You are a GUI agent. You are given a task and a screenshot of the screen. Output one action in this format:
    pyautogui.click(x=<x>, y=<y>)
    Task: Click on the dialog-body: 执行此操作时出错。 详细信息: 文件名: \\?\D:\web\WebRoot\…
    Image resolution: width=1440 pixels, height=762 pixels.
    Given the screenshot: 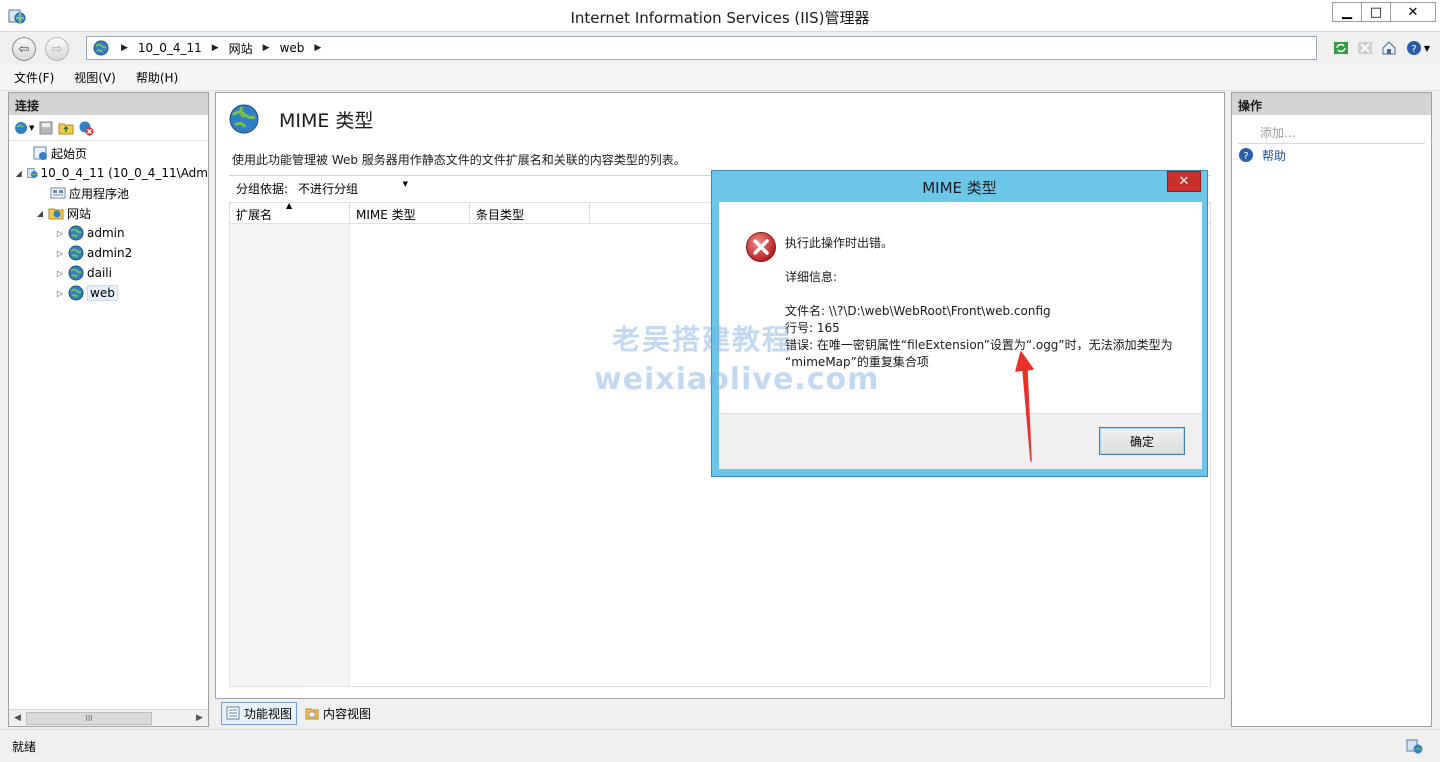 What is the action you would take?
    pyautogui.click(x=960, y=307)
    